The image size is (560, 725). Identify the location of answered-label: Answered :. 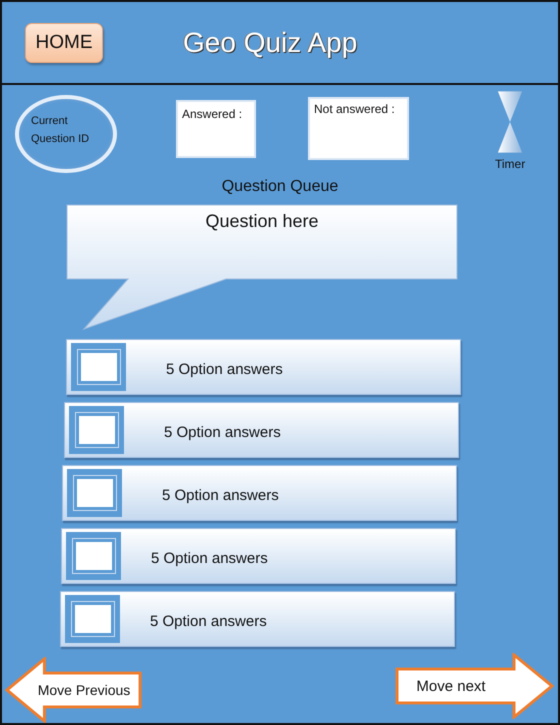
(212, 114).